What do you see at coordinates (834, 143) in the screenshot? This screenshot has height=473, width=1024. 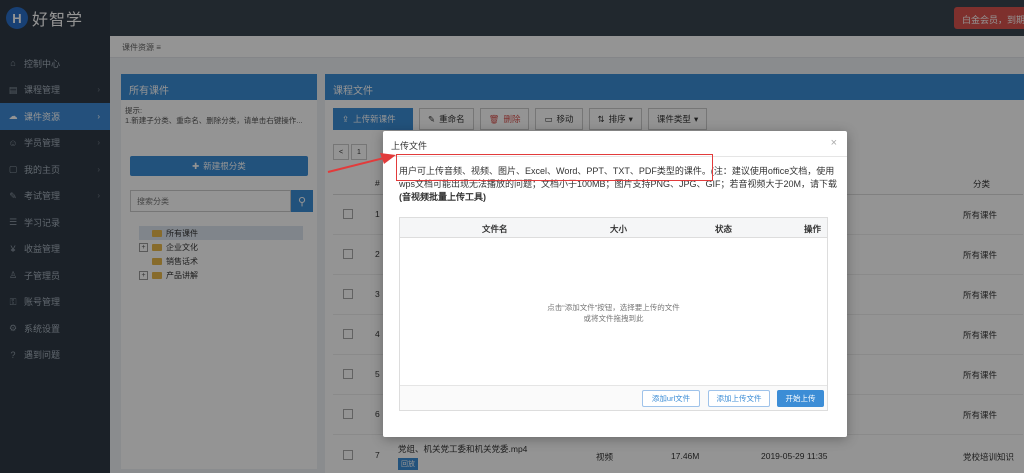 I see `close-icon: ×` at bounding box center [834, 143].